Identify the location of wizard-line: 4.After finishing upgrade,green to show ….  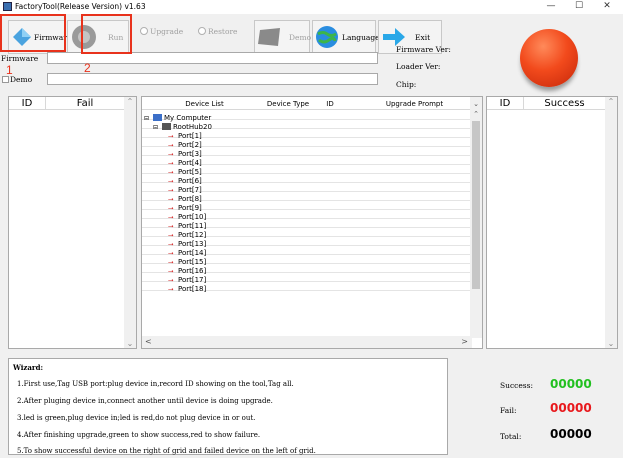
(139, 435).